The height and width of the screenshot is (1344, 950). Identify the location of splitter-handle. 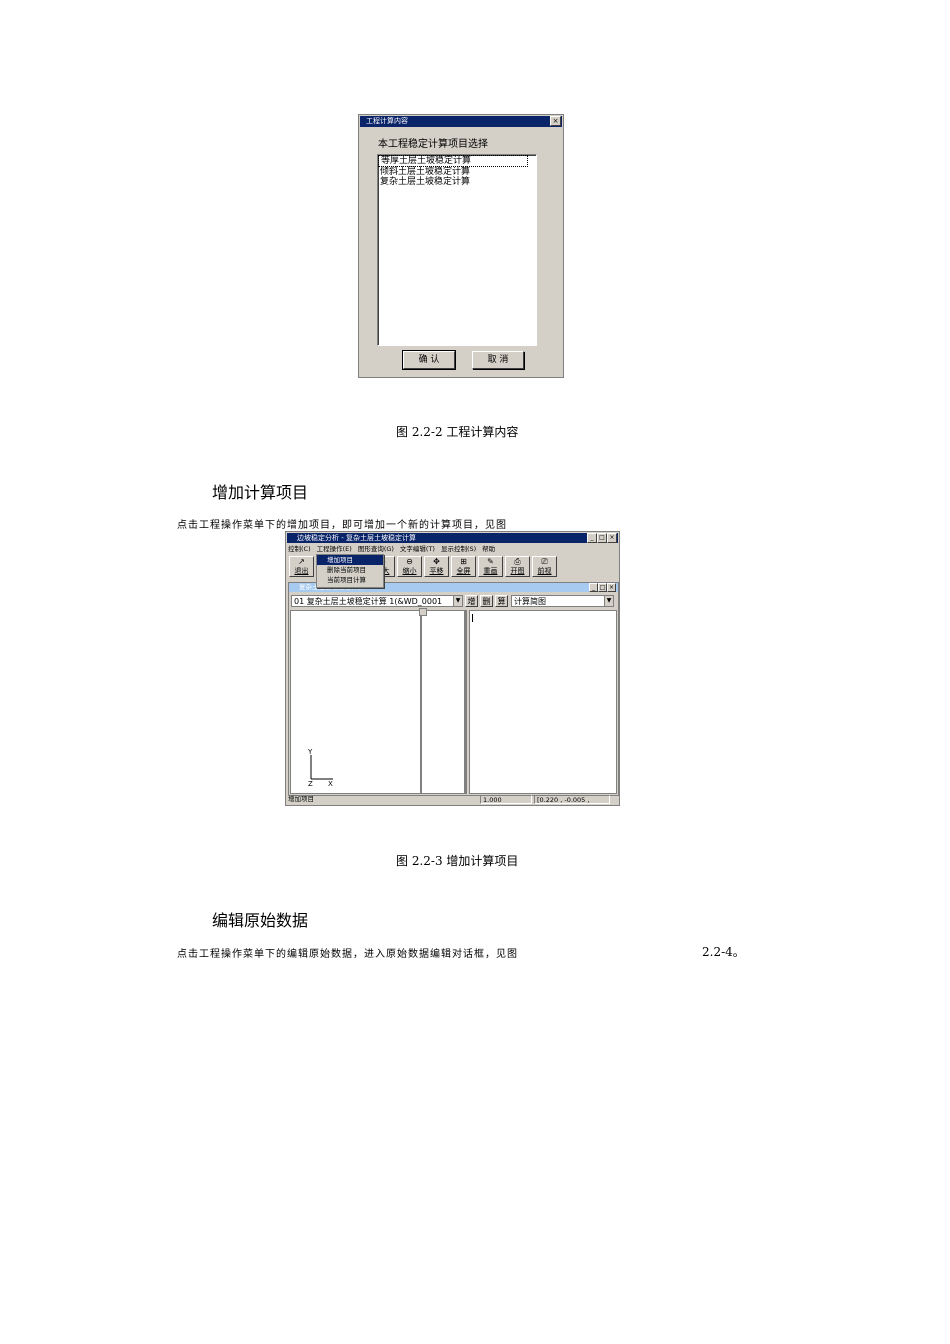
(423, 612).